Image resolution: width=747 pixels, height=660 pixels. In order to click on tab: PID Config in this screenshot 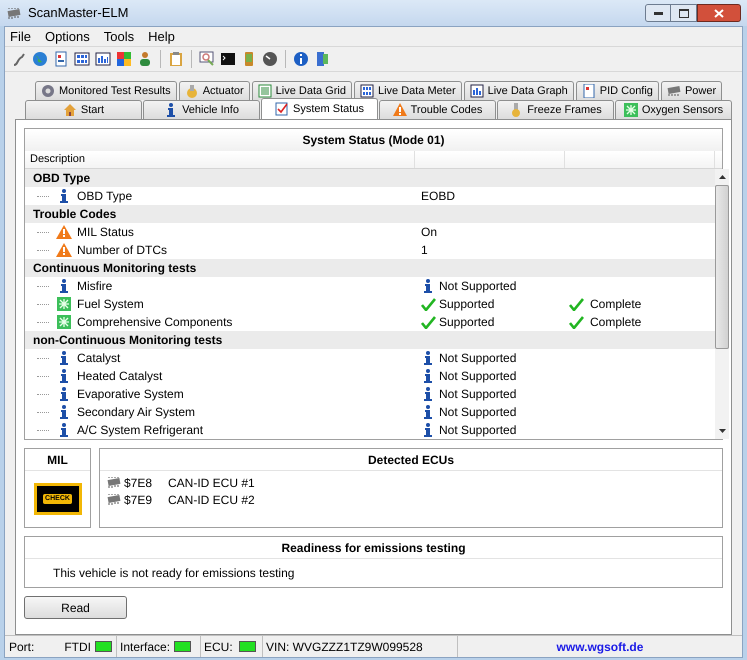, I will do `click(617, 90)`.